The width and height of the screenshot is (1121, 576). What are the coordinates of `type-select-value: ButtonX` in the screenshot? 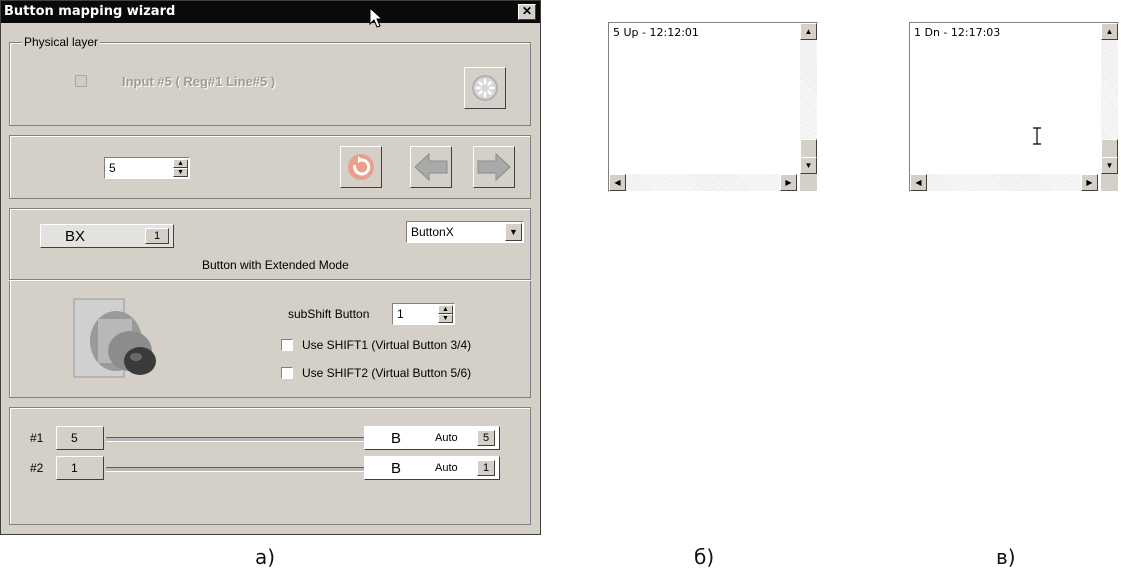 It's located at (432, 232).